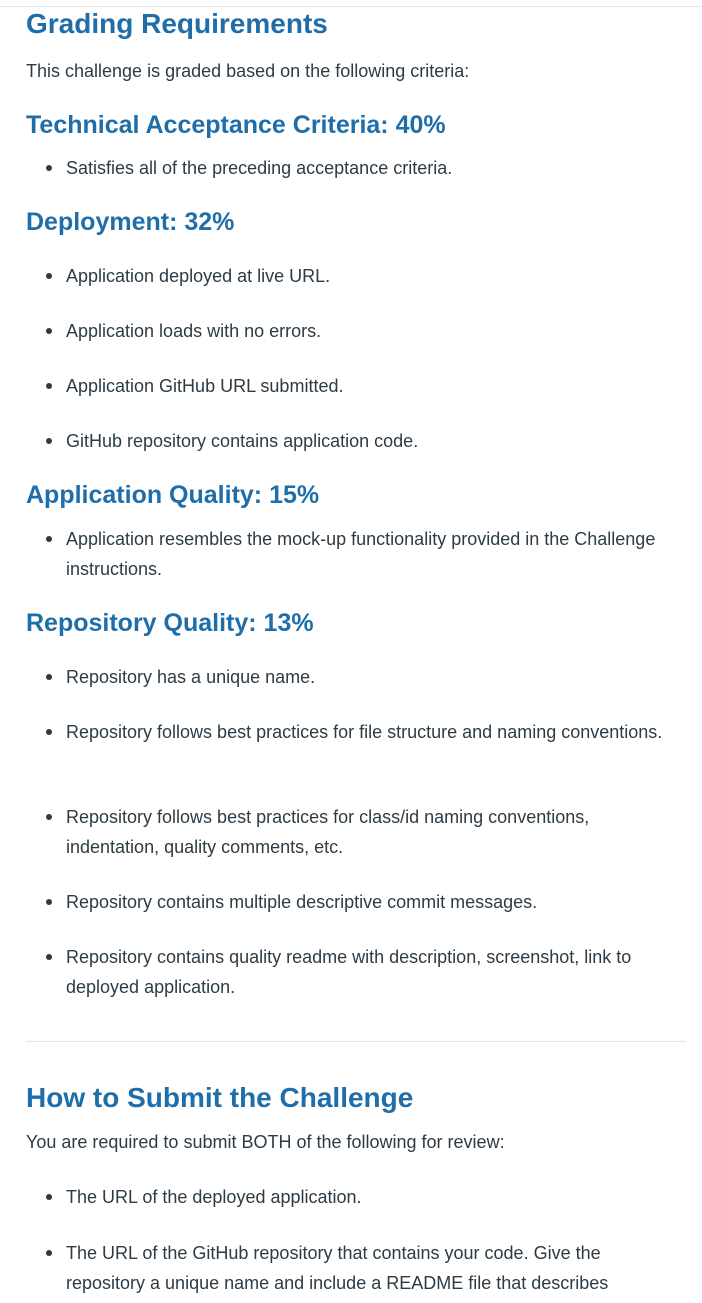 The height and width of the screenshot is (1303, 702). Describe the element at coordinates (130, 222) in the screenshot. I see `deployment-heading: Deployment: 32%` at that location.